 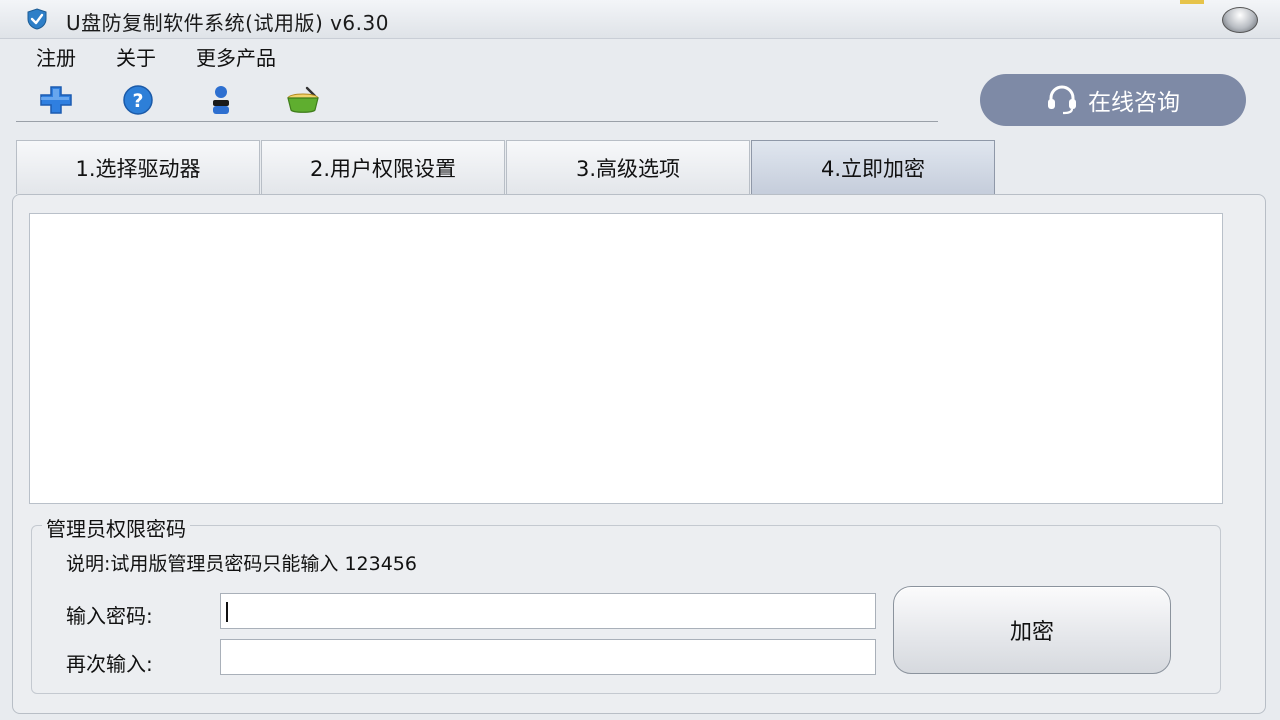 I want to click on shield-icon, so click(x=37, y=19).